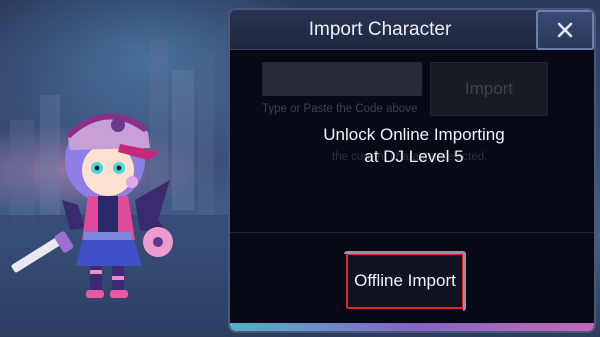  Describe the element at coordinates (405, 281) in the screenshot. I see `offline-import-button: Offline Import` at that location.